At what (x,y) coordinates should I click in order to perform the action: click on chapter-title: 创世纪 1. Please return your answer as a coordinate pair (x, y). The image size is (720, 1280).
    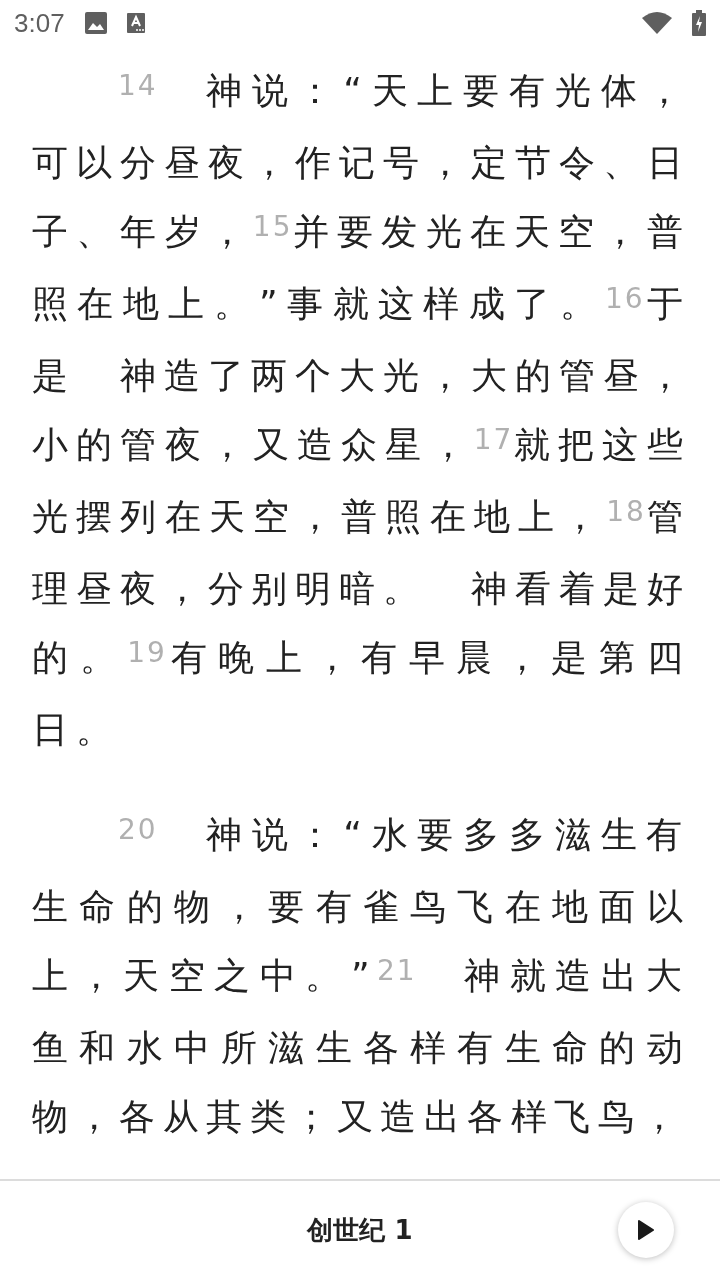
    Looking at the image, I should click on (360, 1230).